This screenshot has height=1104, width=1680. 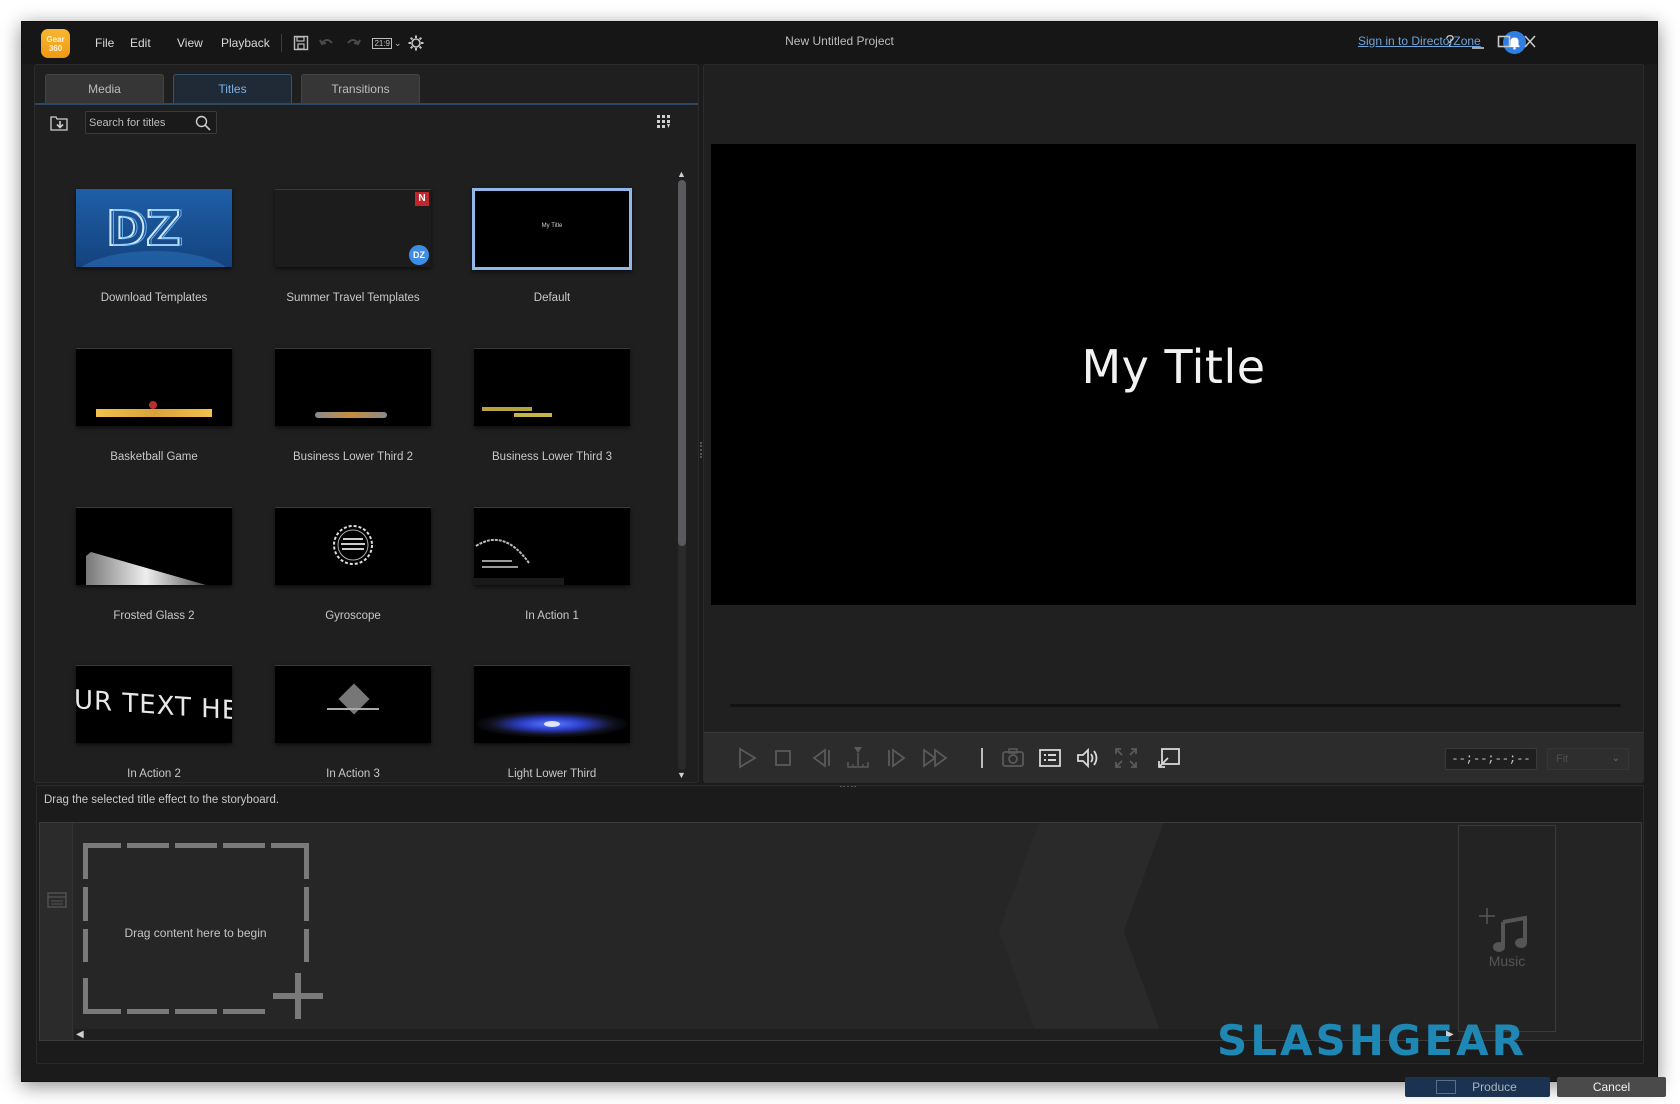 I want to click on dock-undock-preview-icon, so click(x=1169, y=758).